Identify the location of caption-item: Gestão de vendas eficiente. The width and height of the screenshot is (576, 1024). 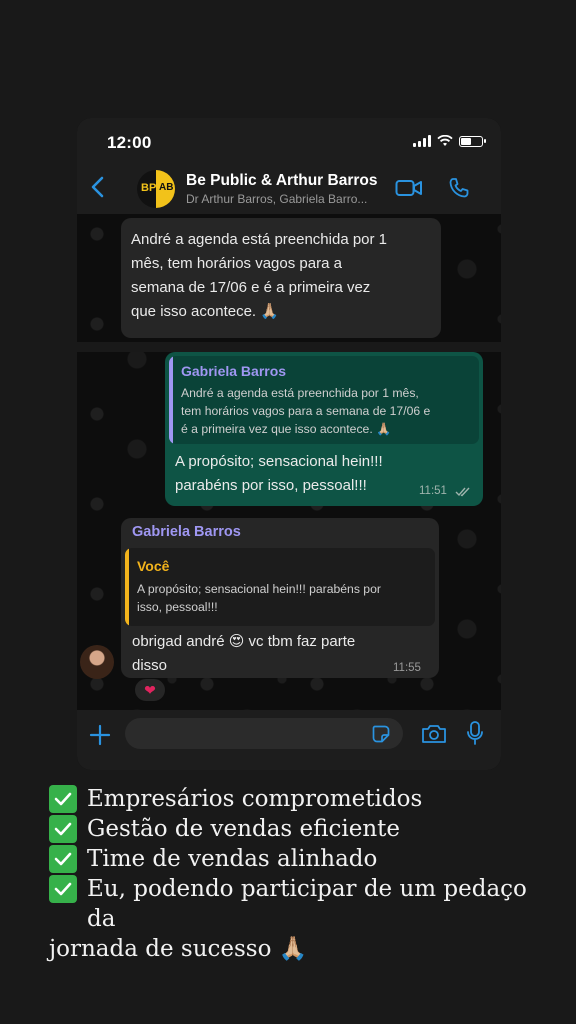
(304, 829).